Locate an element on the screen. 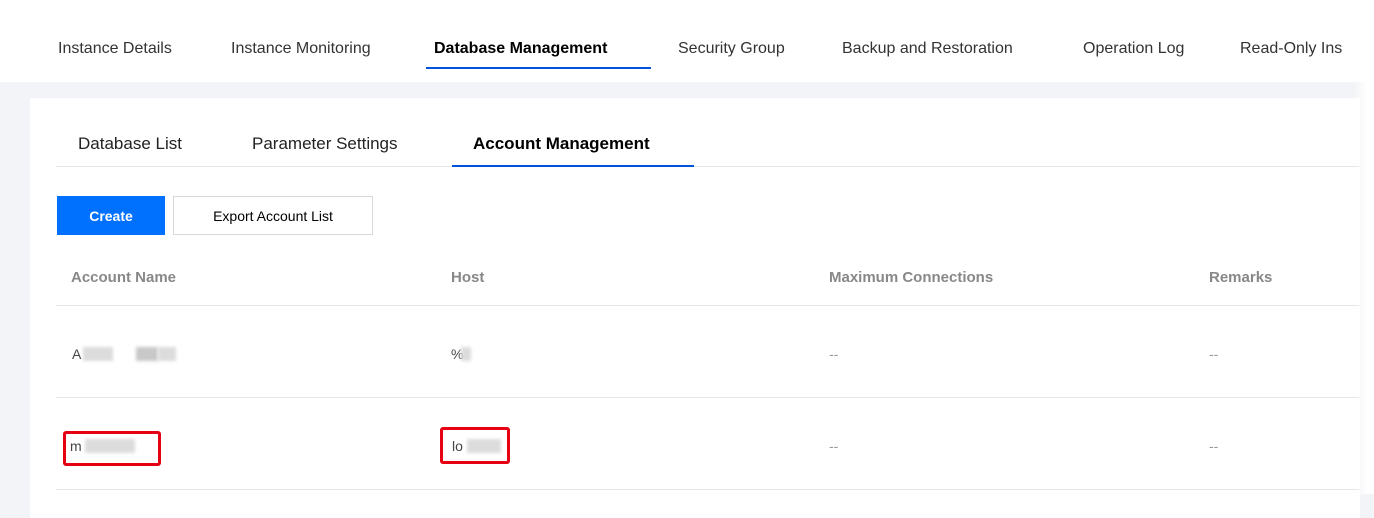 The height and width of the screenshot is (518, 1374). column-header-host: Host is located at coordinates (468, 277).